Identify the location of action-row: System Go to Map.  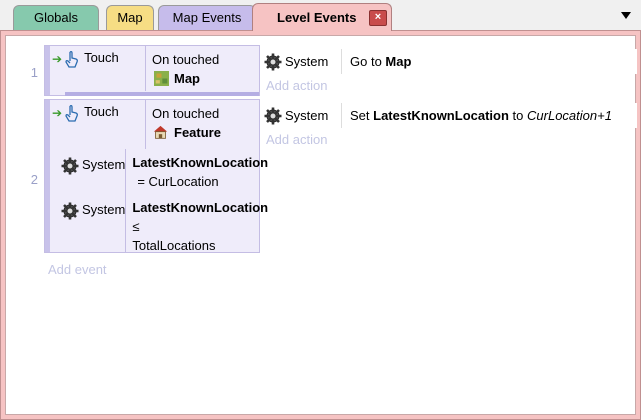
(449, 61).